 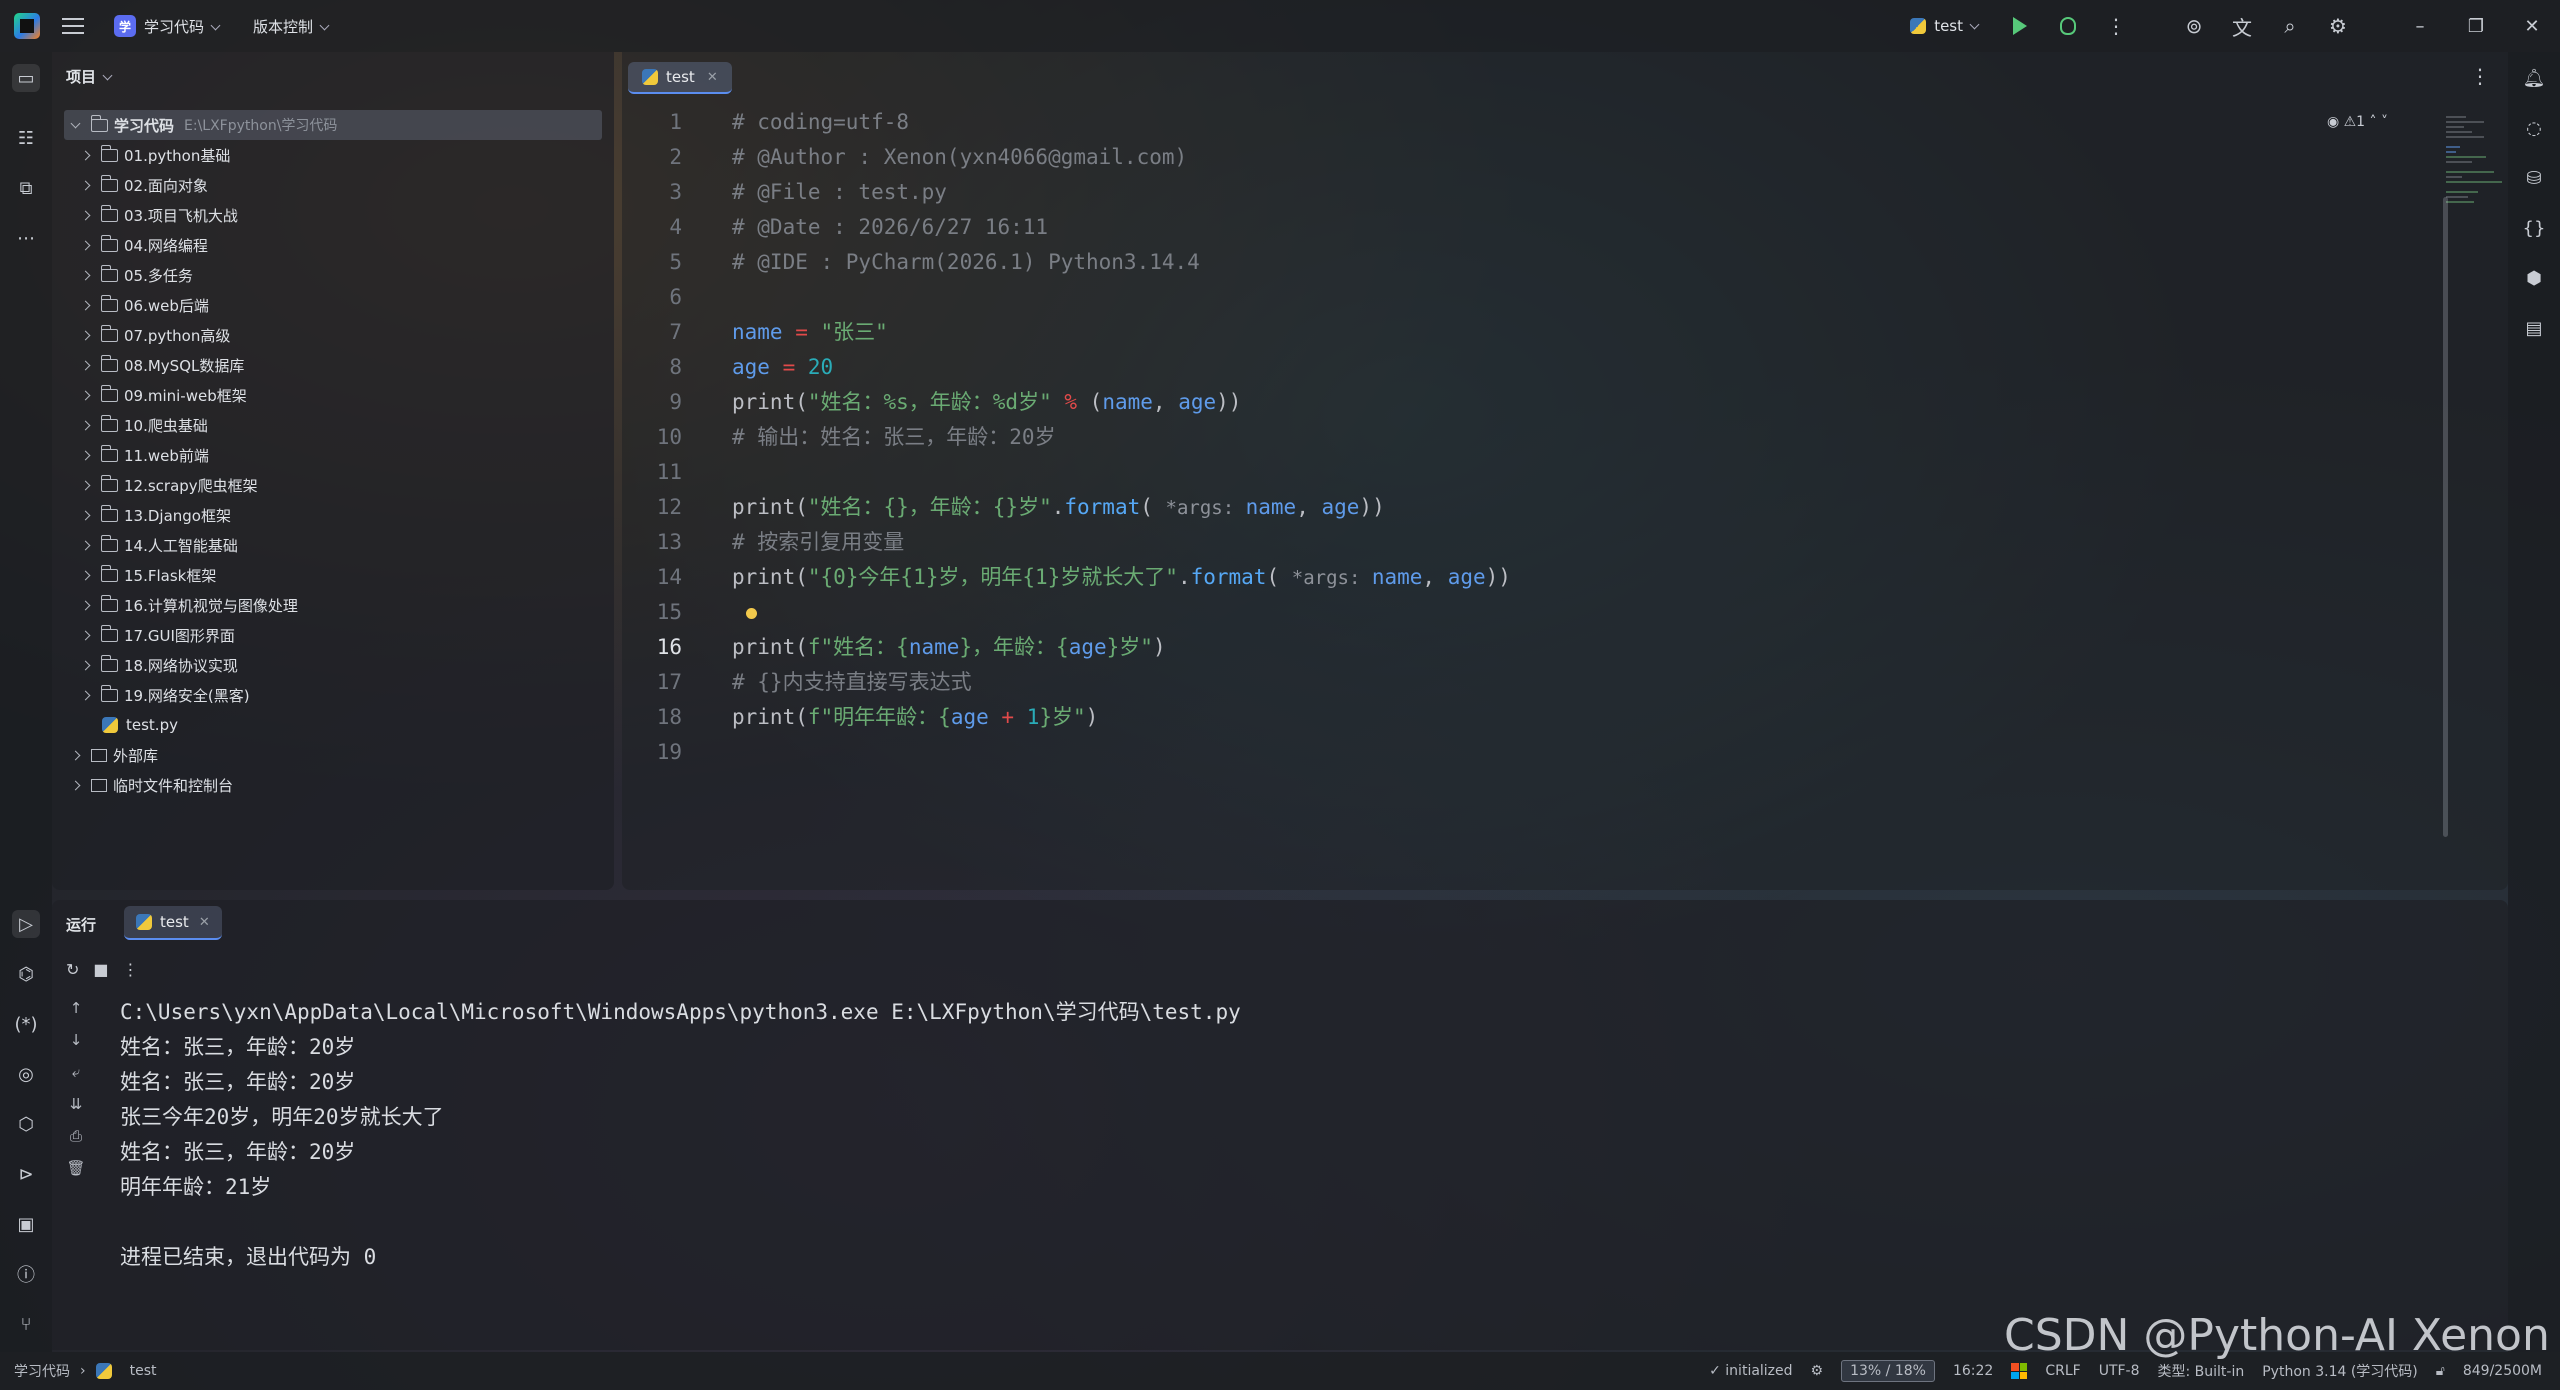 I want to click on rerun-icon: ↻, so click(x=72, y=969).